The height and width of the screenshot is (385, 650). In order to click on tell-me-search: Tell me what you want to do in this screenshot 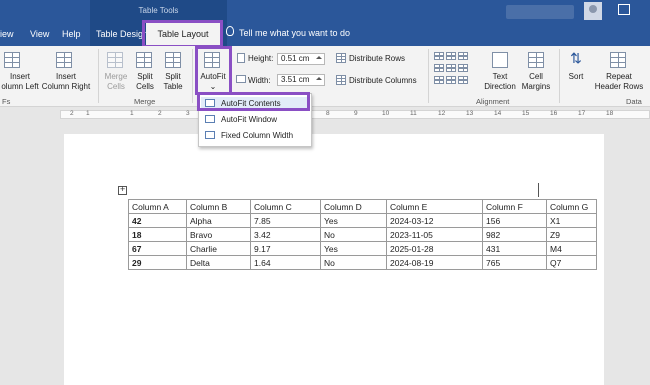, I will do `click(294, 33)`.